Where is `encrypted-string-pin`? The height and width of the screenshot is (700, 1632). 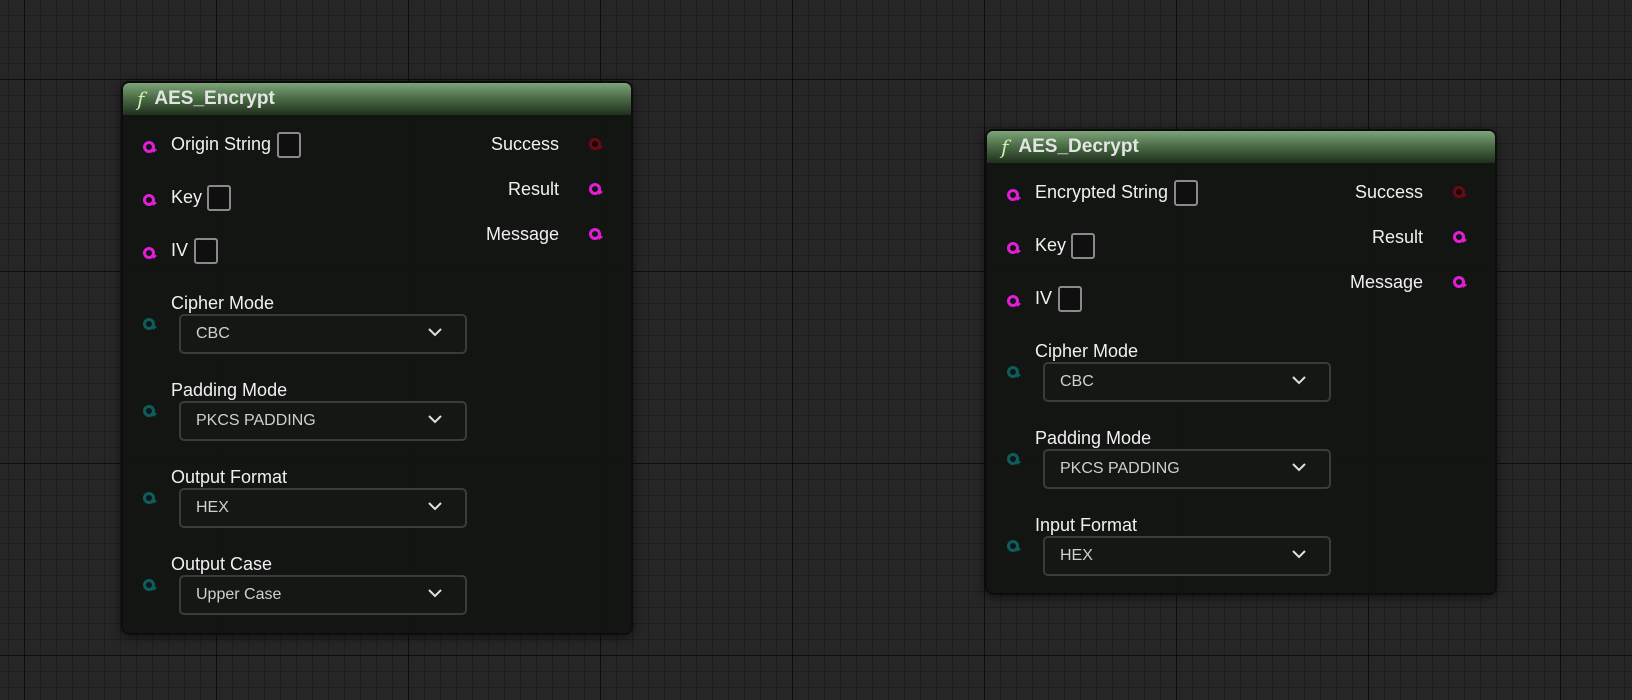 encrypted-string-pin is located at coordinates (1014, 195).